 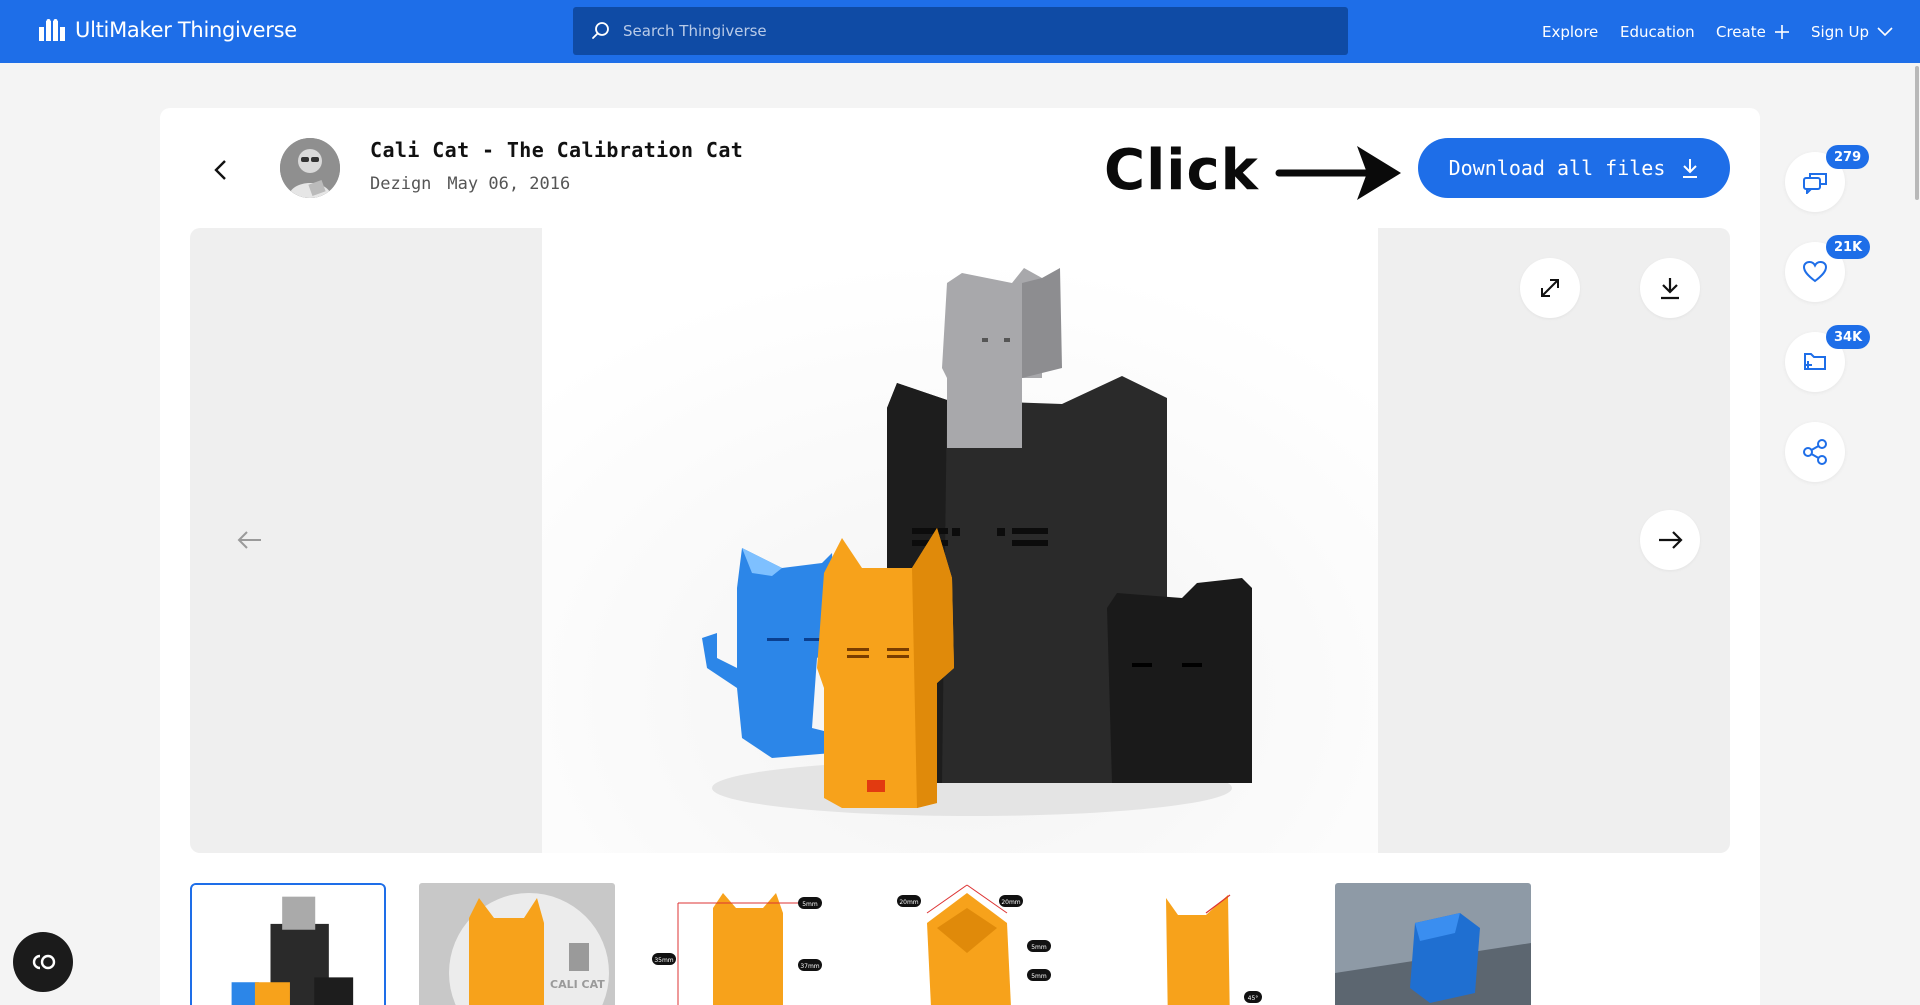 I want to click on thumbnail-5: 45°, so click(x=1204, y=944).